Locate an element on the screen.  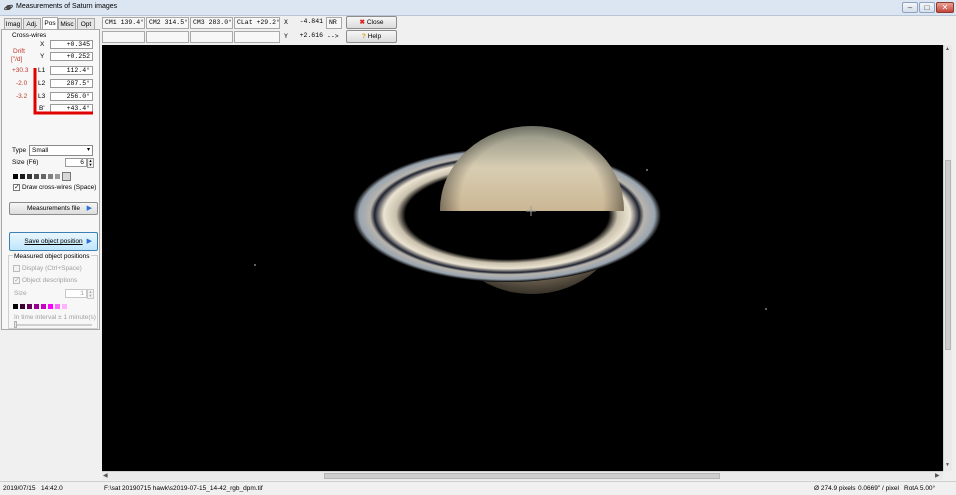
y-label: Y is located at coordinates (42, 56).